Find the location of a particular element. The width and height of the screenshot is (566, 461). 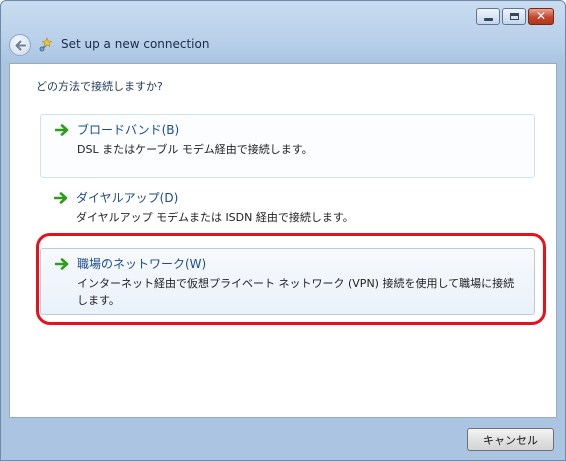

close-button: ✕ is located at coordinates (541, 16).